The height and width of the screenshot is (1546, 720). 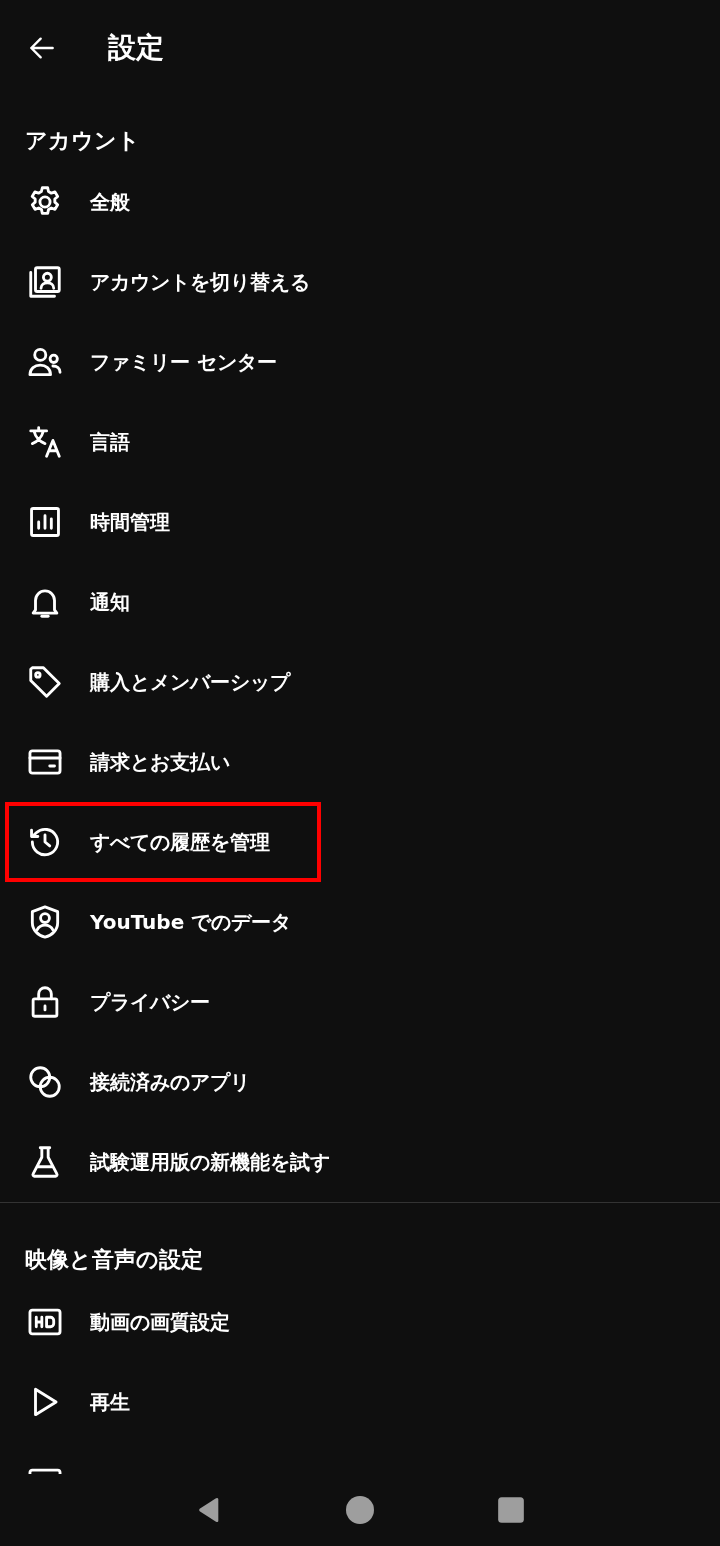 What do you see at coordinates (45, 442) in the screenshot?
I see `translate-icon` at bounding box center [45, 442].